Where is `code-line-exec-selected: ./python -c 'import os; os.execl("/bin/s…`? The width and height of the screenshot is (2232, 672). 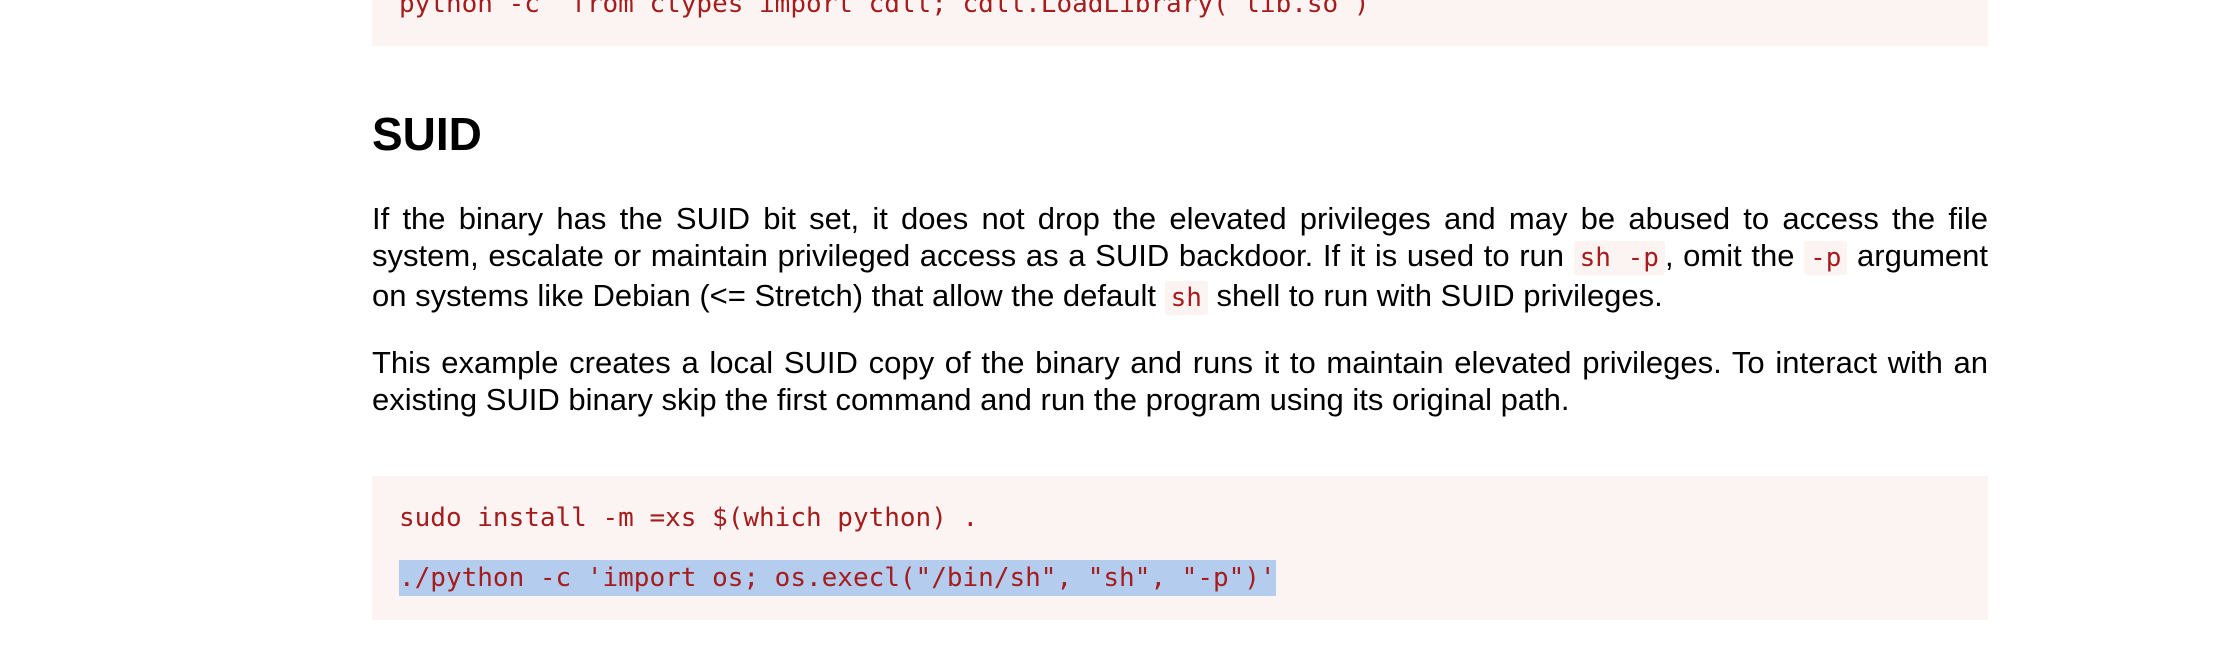 code-line-exec-selected: ./python -c 'import os; os.execl("/bin/s… is located at coordinates (837, 578).